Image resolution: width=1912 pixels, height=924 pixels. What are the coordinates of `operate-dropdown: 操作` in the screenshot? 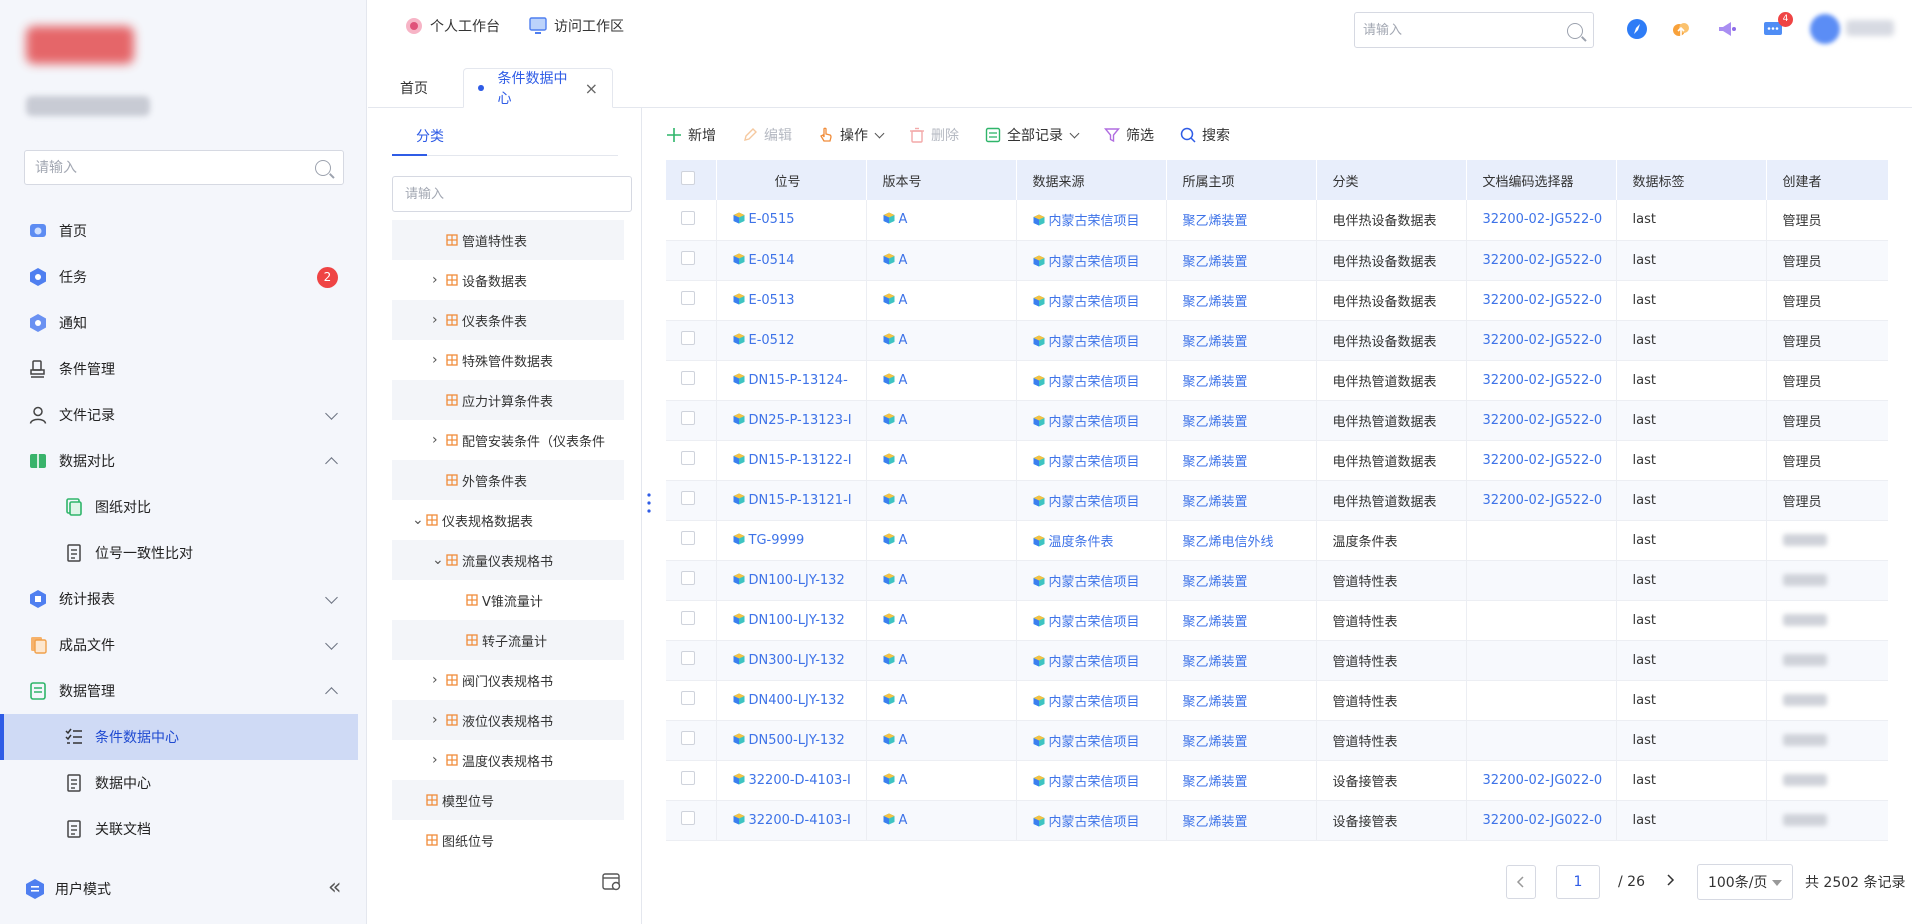 It's located at (851, 135).